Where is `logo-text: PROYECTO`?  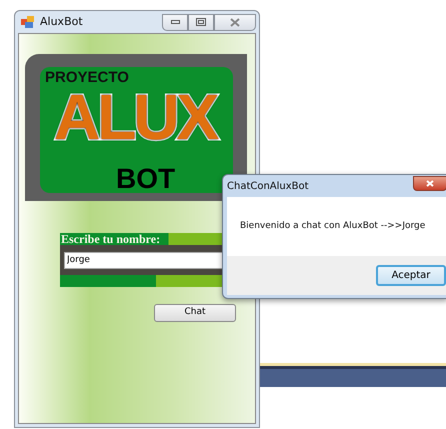
logo-text: PROYECTO is located at coordinates (87, 77).